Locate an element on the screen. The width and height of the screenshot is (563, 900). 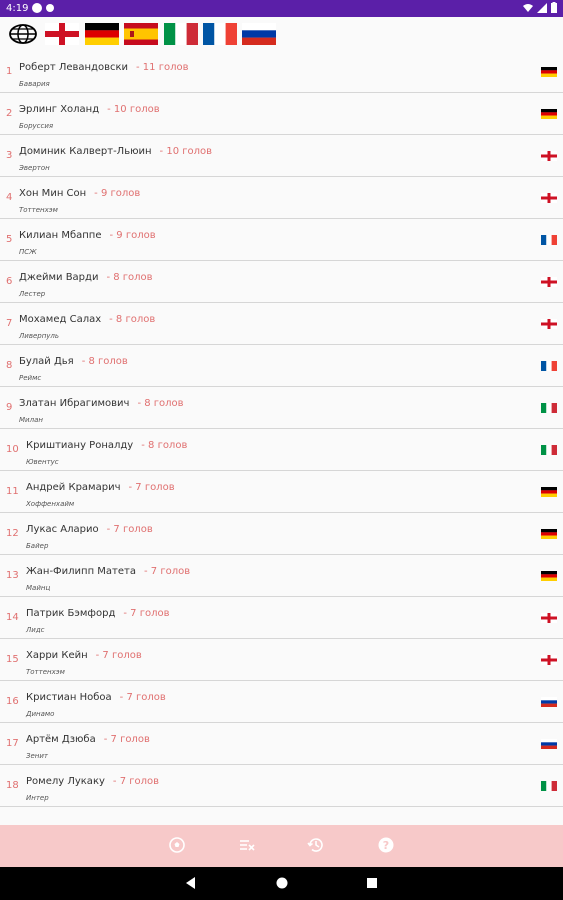
home-icon is located at coordinates (282, 883).